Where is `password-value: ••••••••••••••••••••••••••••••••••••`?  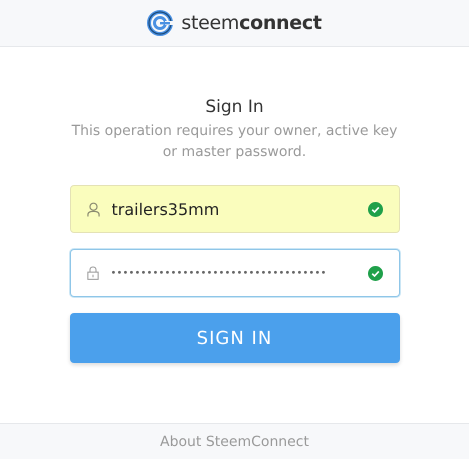 password-value: •••••••••••••••••••••••••••••••••••• is located at coordinates (219, 273).